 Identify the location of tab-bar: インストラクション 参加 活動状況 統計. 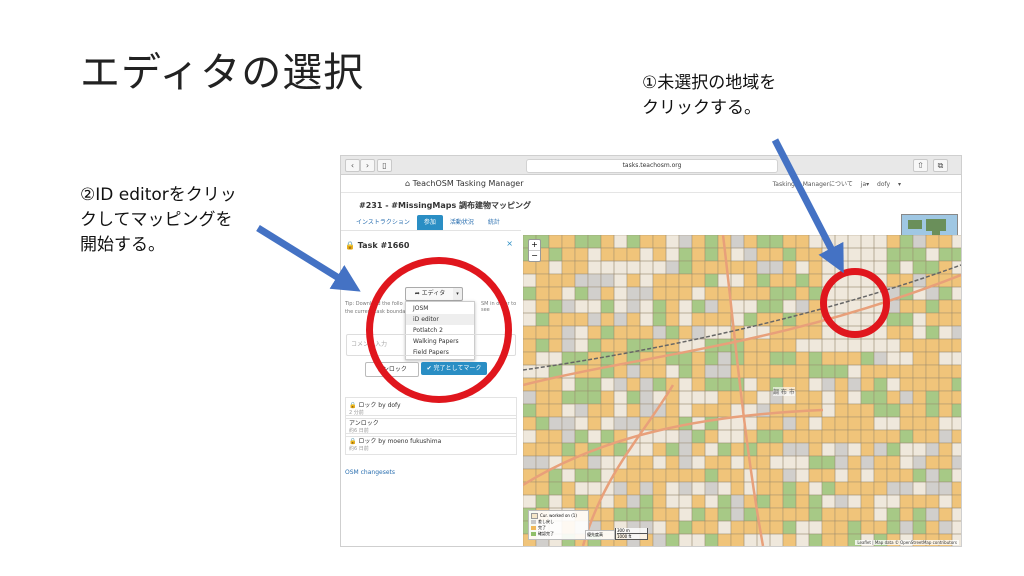
(428, 222).